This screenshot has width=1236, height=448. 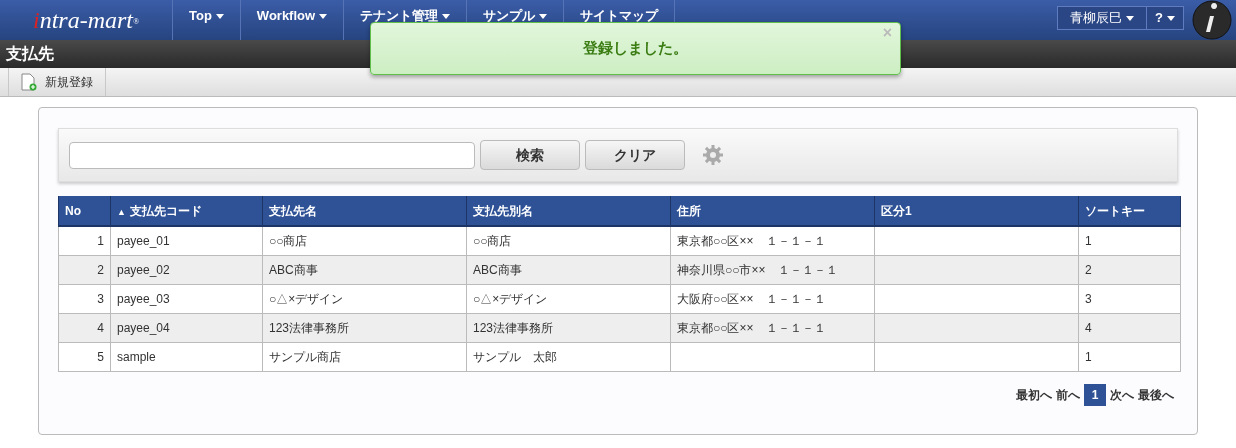 I want to click on table-cell: サンプル商店, so click(x=364, y=356).